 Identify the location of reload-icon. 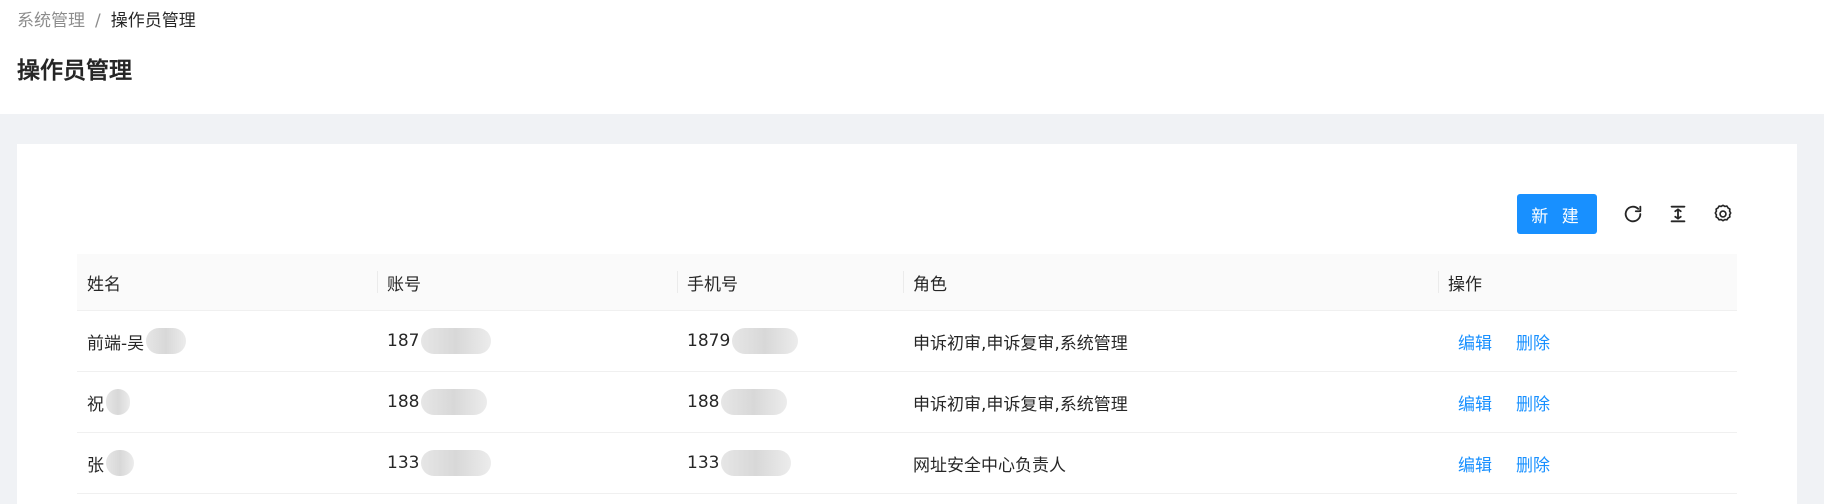
(1633, 214).